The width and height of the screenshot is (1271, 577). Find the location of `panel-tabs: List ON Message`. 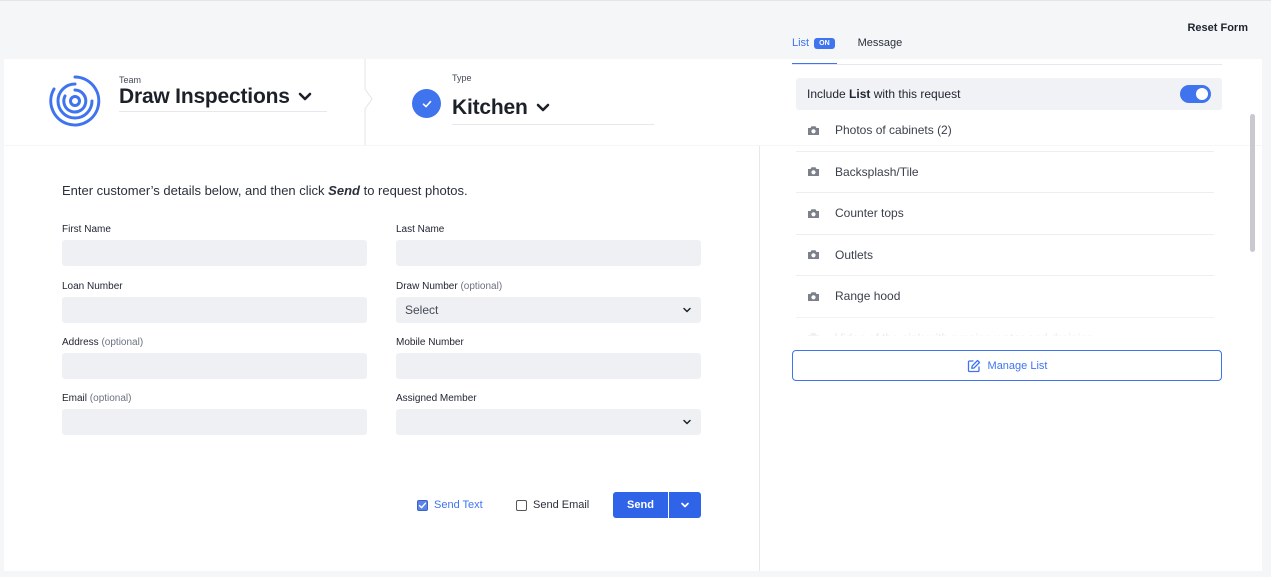

panel-tabs: List ON Message is located at coordinates (847, 51).